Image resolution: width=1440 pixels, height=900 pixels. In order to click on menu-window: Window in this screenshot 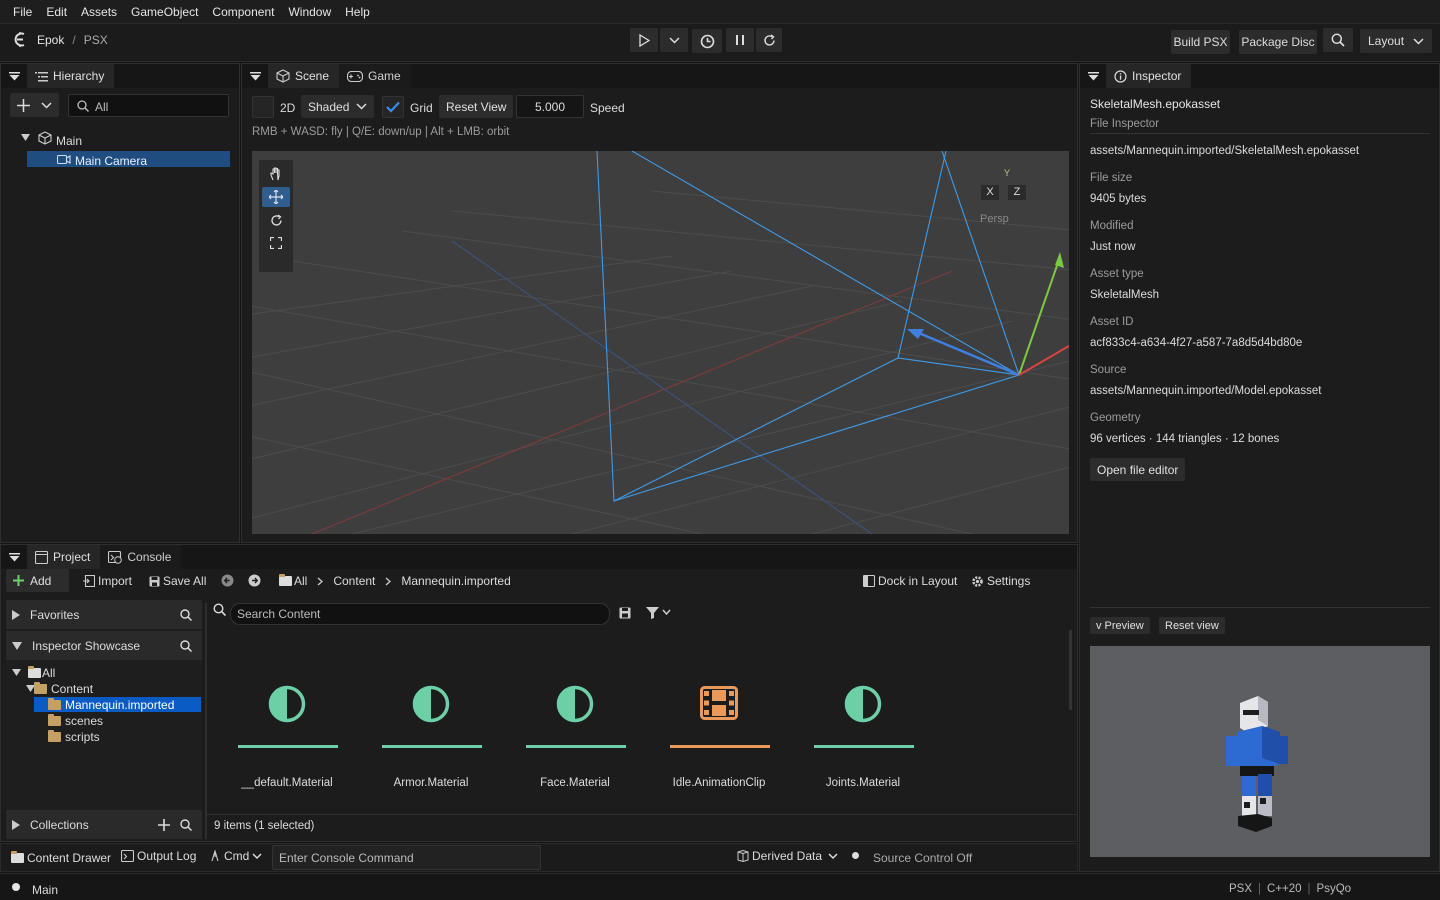, I will do `click(309, 12)`.